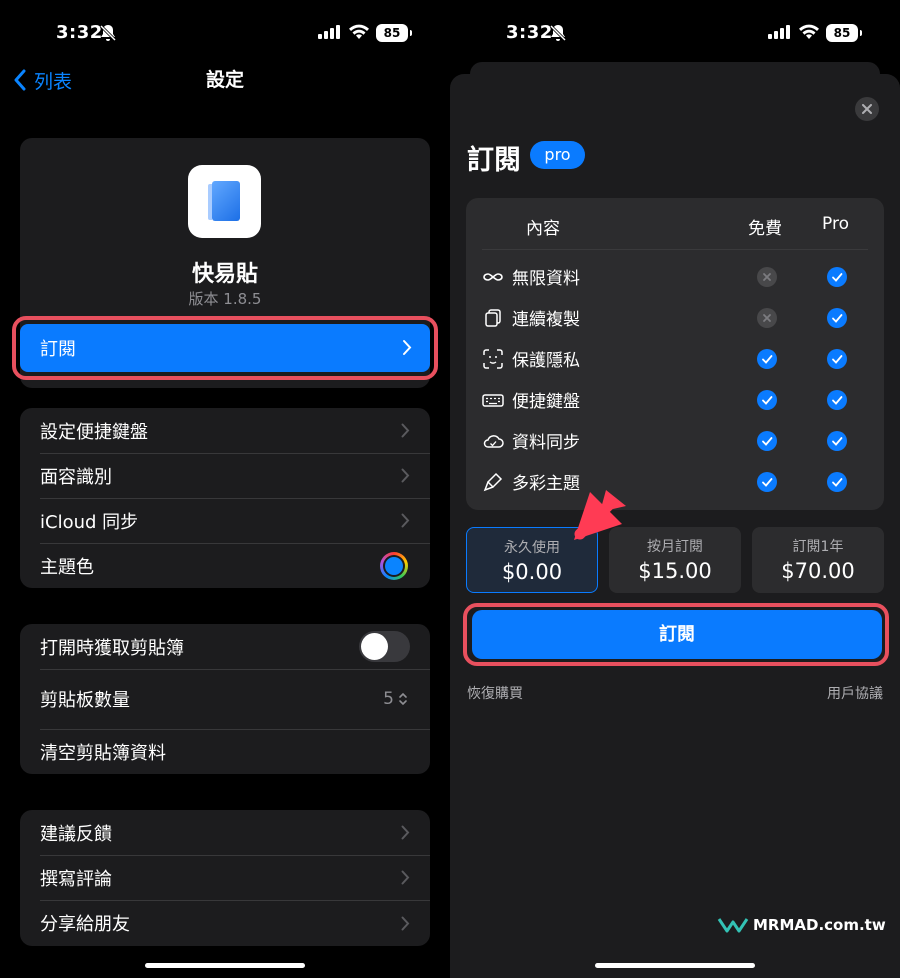 The height and width of the screenshot is (978, 900). What do you see at coordinates (494, 160) in the screenshot?
I see `sheet-title: 訂閱` at bounding box center [494, 160].